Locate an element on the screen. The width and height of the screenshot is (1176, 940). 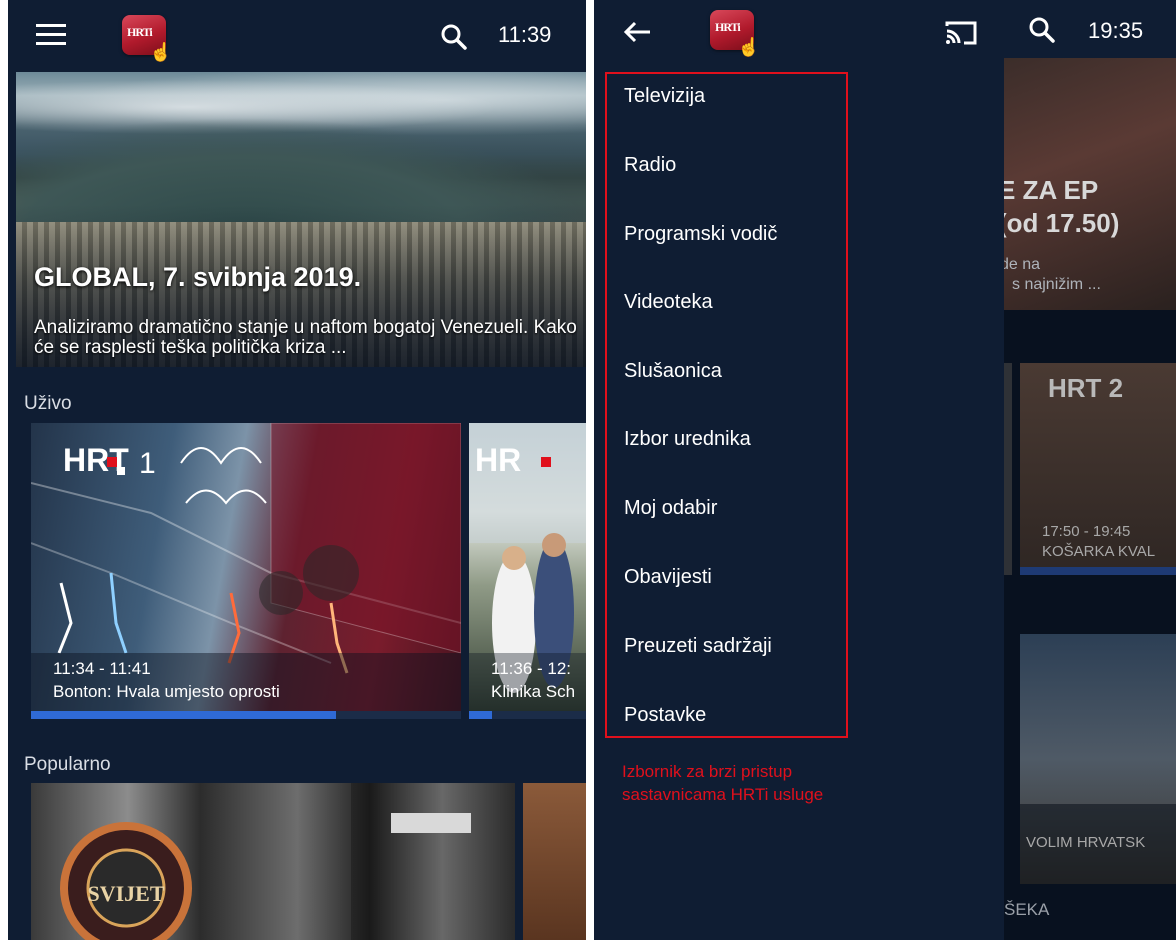
cast-icon is located at coordinates (961, 33).